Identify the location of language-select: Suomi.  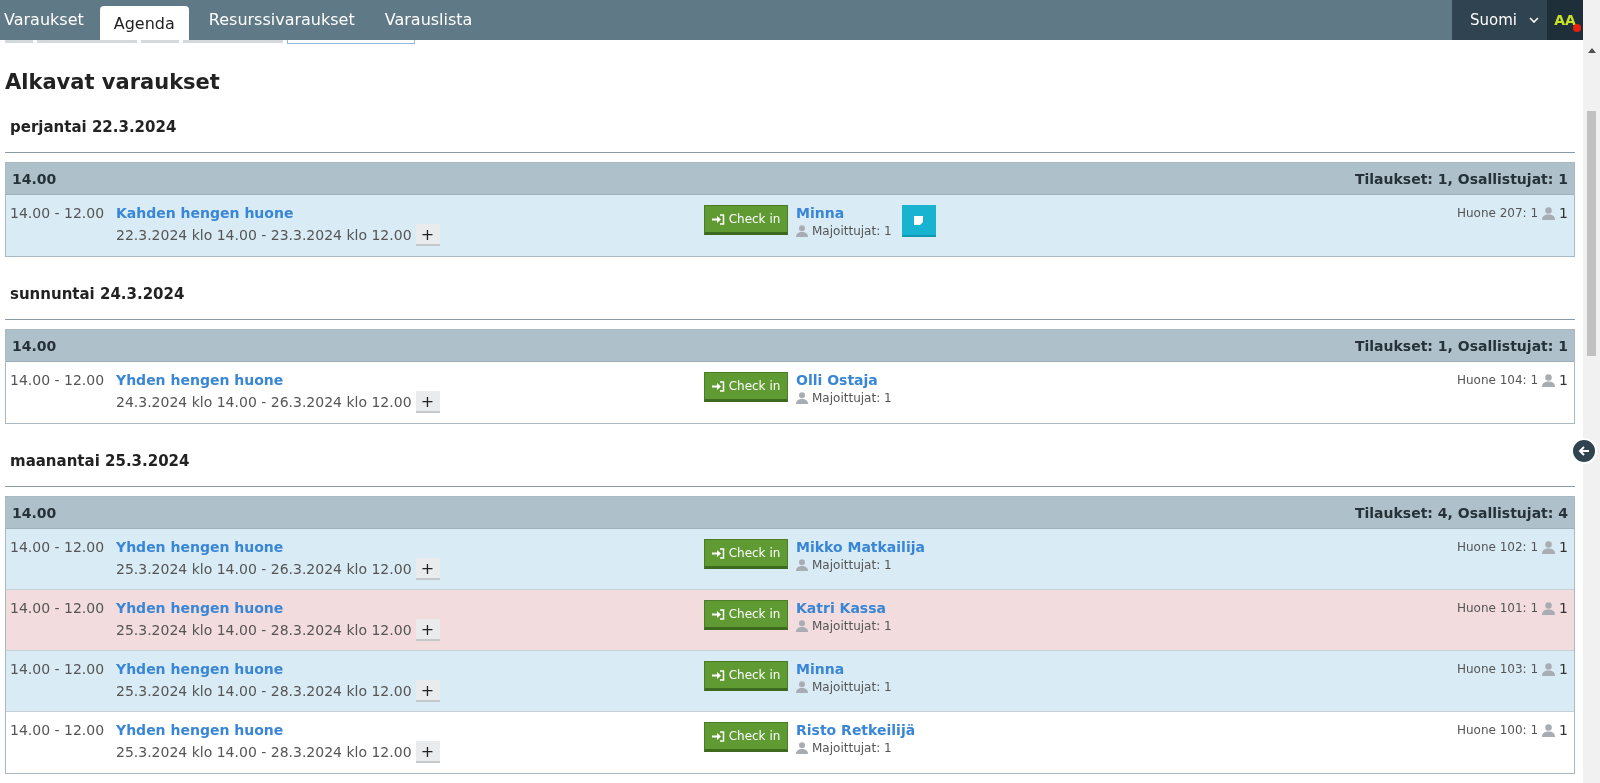
(1499, 20).